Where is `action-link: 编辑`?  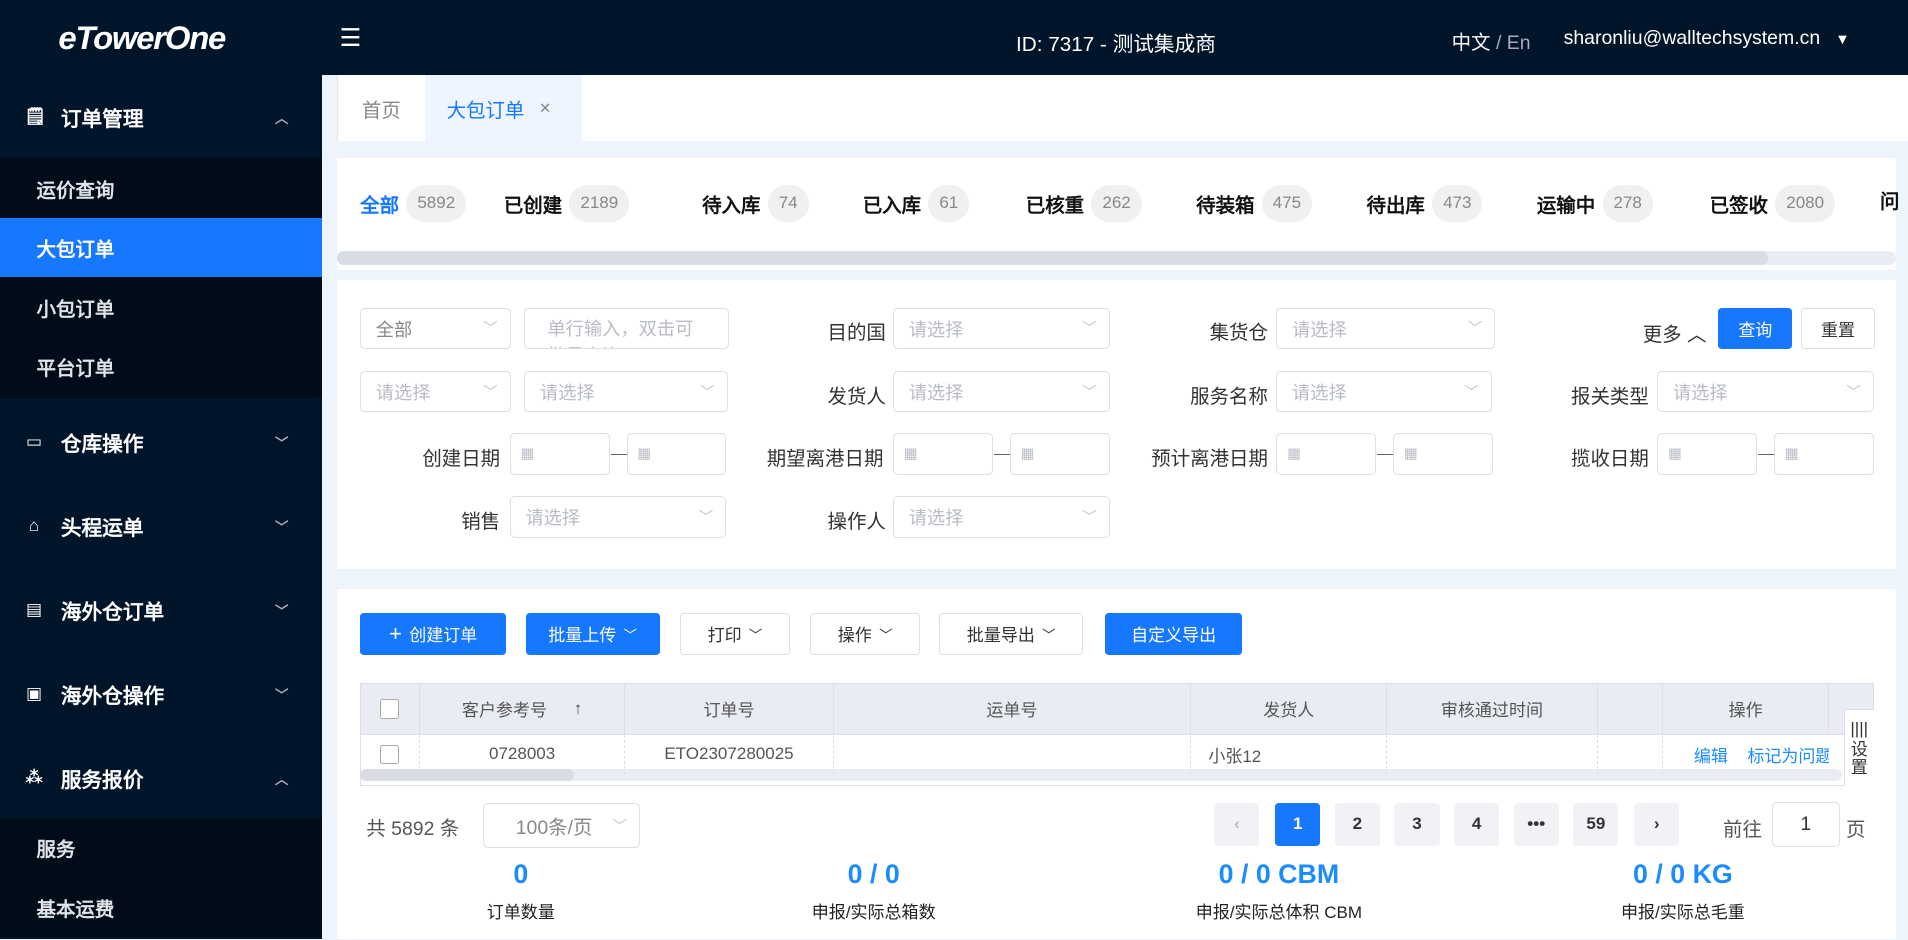
action-link: 编辑 is located at coordinates (1711, 754).